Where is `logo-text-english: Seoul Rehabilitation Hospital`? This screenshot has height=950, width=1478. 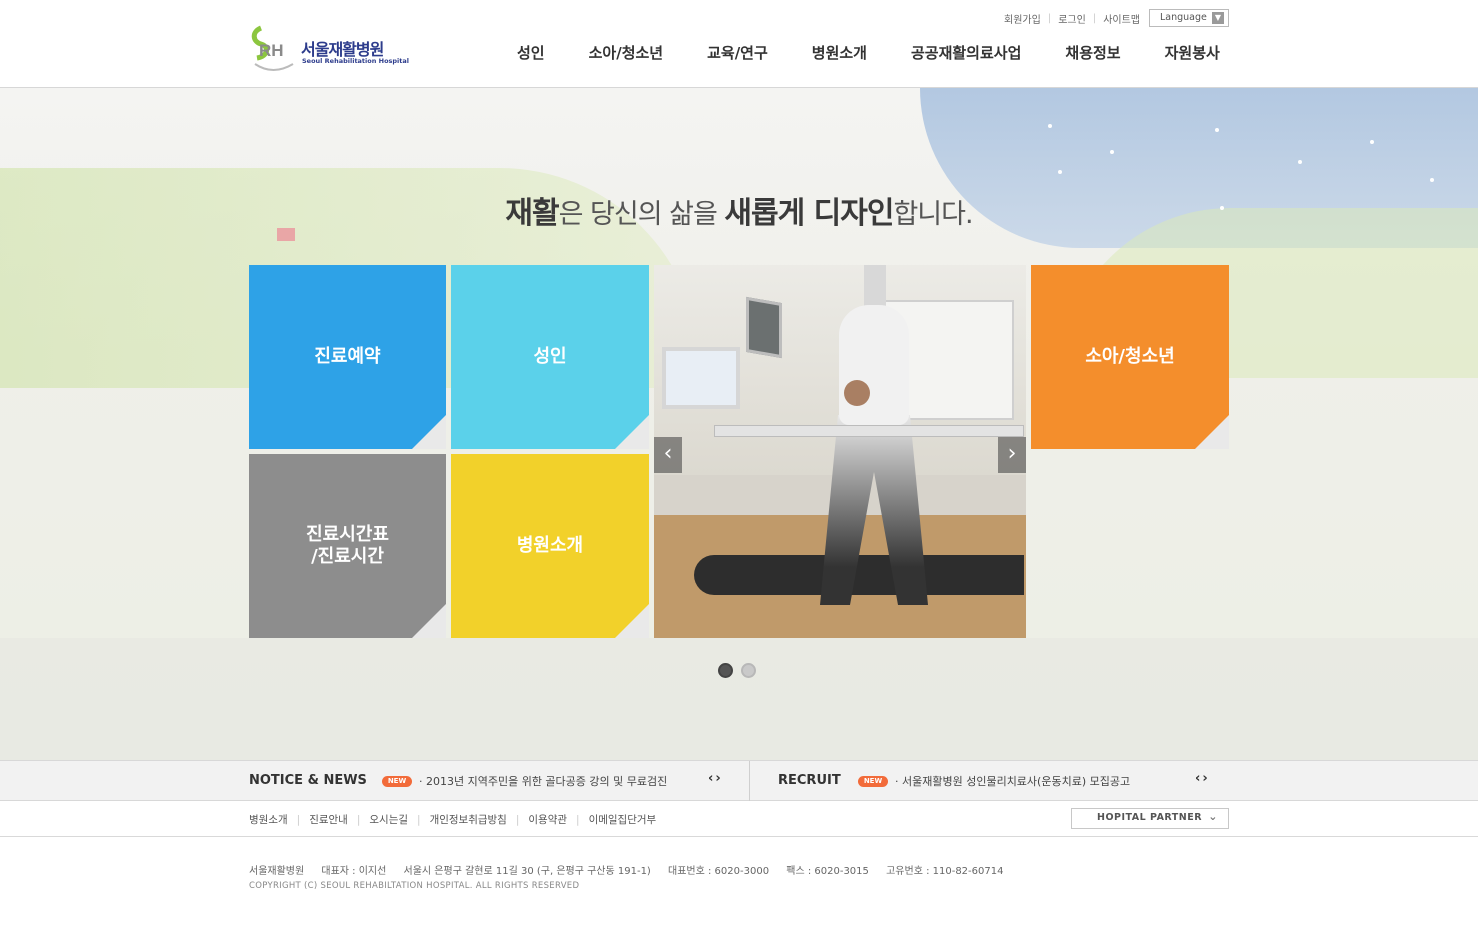 logo-text-english: Seoul Rehabilitation Hospital is located at coordinates (355, 61).